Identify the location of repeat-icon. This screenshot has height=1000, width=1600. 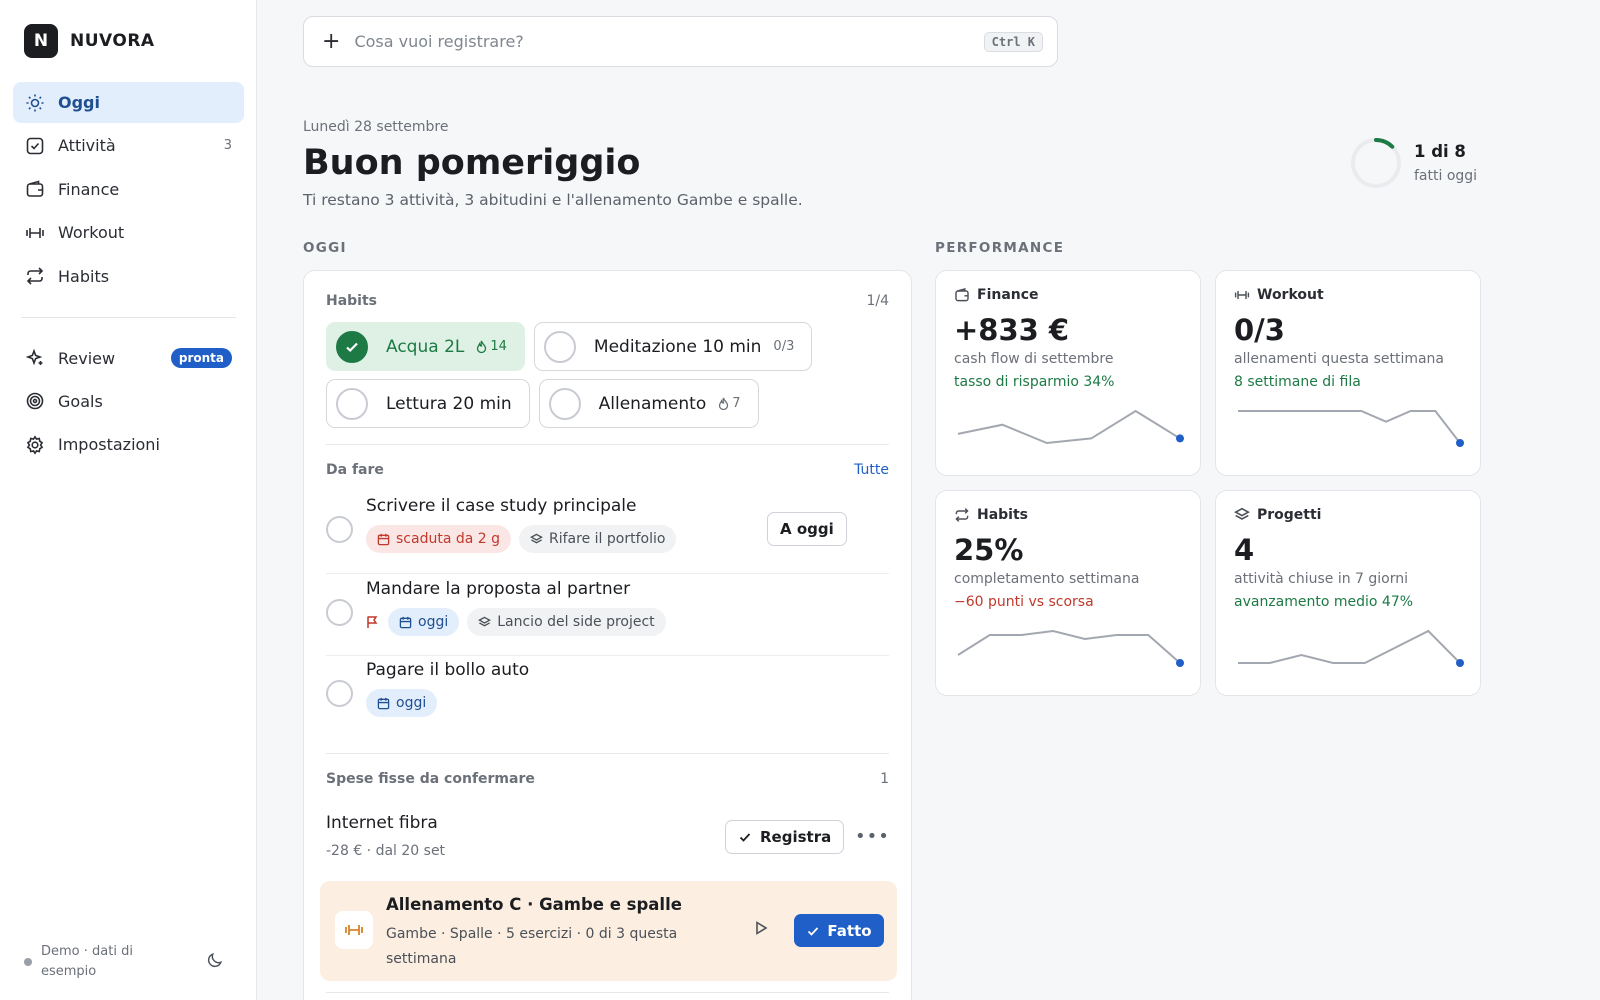
(962, 515).